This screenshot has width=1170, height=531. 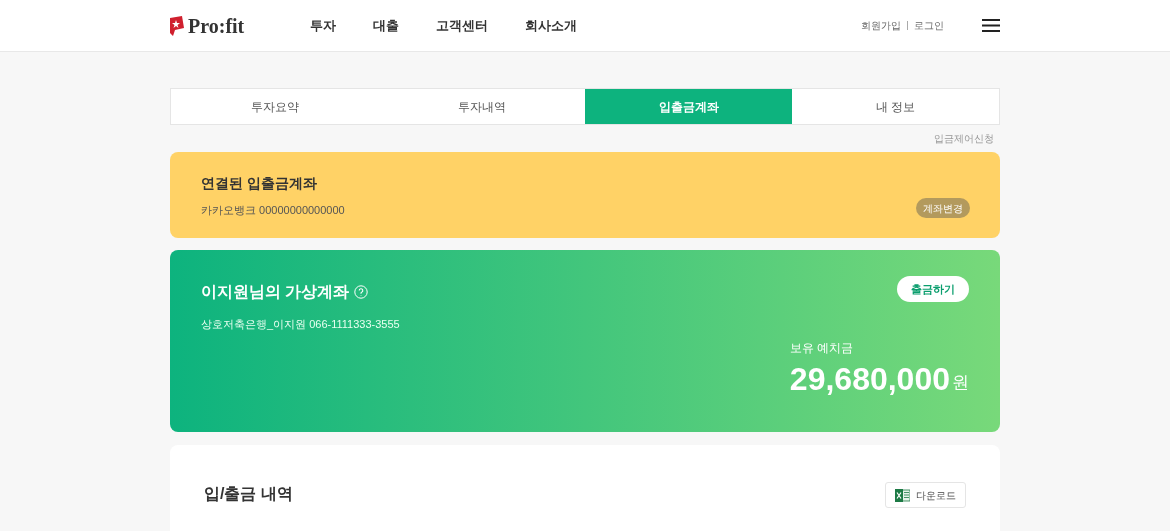 I want to click on account-info: 카카오뱅크 00000000000000, so click(x=273, y=210).